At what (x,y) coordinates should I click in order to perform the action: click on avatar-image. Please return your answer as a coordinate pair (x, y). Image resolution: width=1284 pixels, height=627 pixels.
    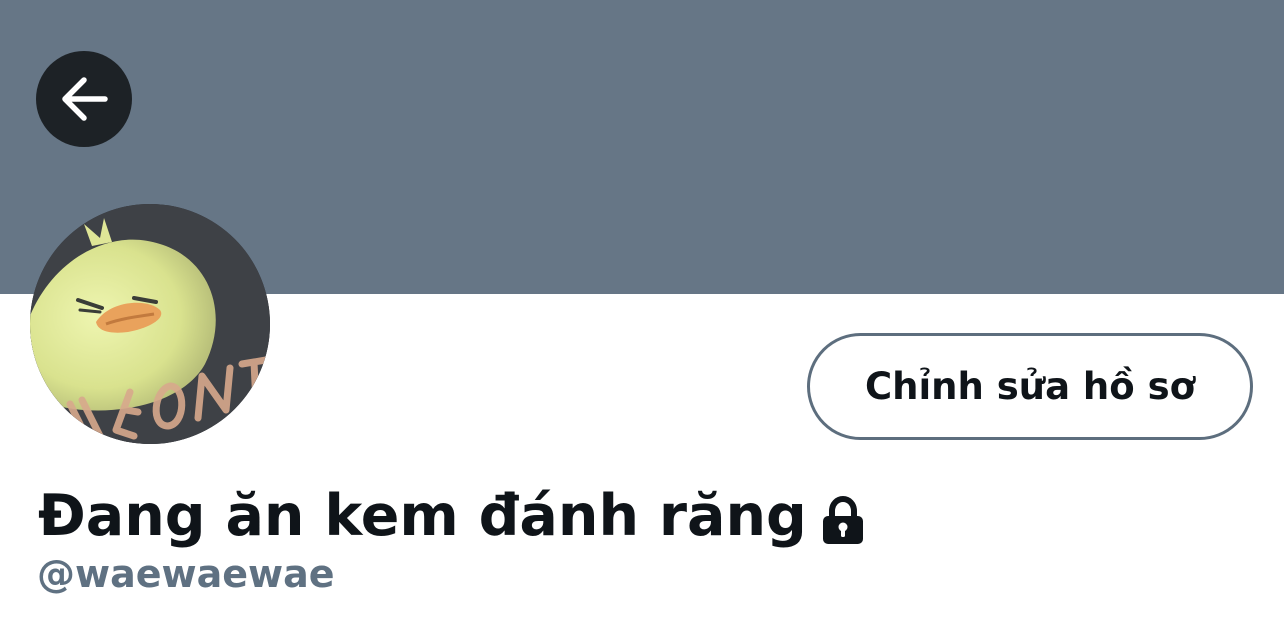
    Looking at the image, I should click on (150, 324).